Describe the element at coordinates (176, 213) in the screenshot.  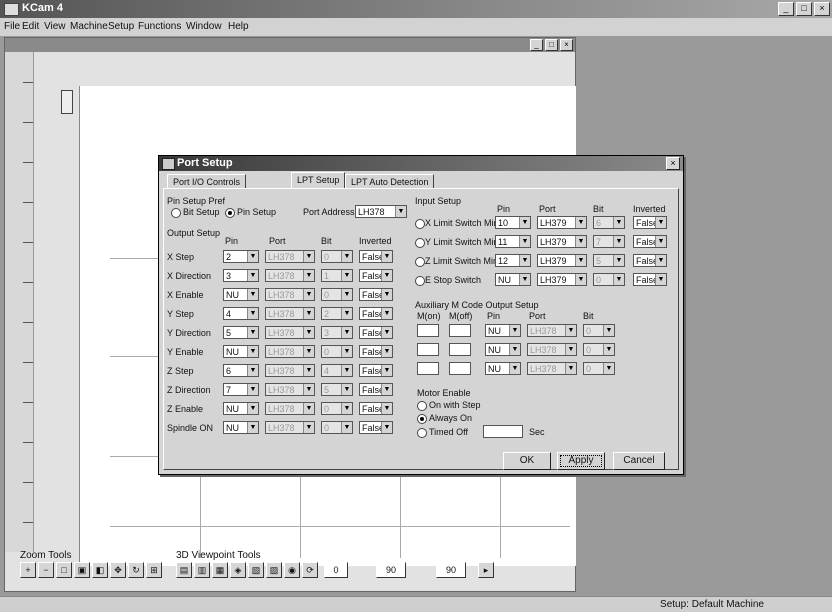
I see `bit-setup-radio` at that location.